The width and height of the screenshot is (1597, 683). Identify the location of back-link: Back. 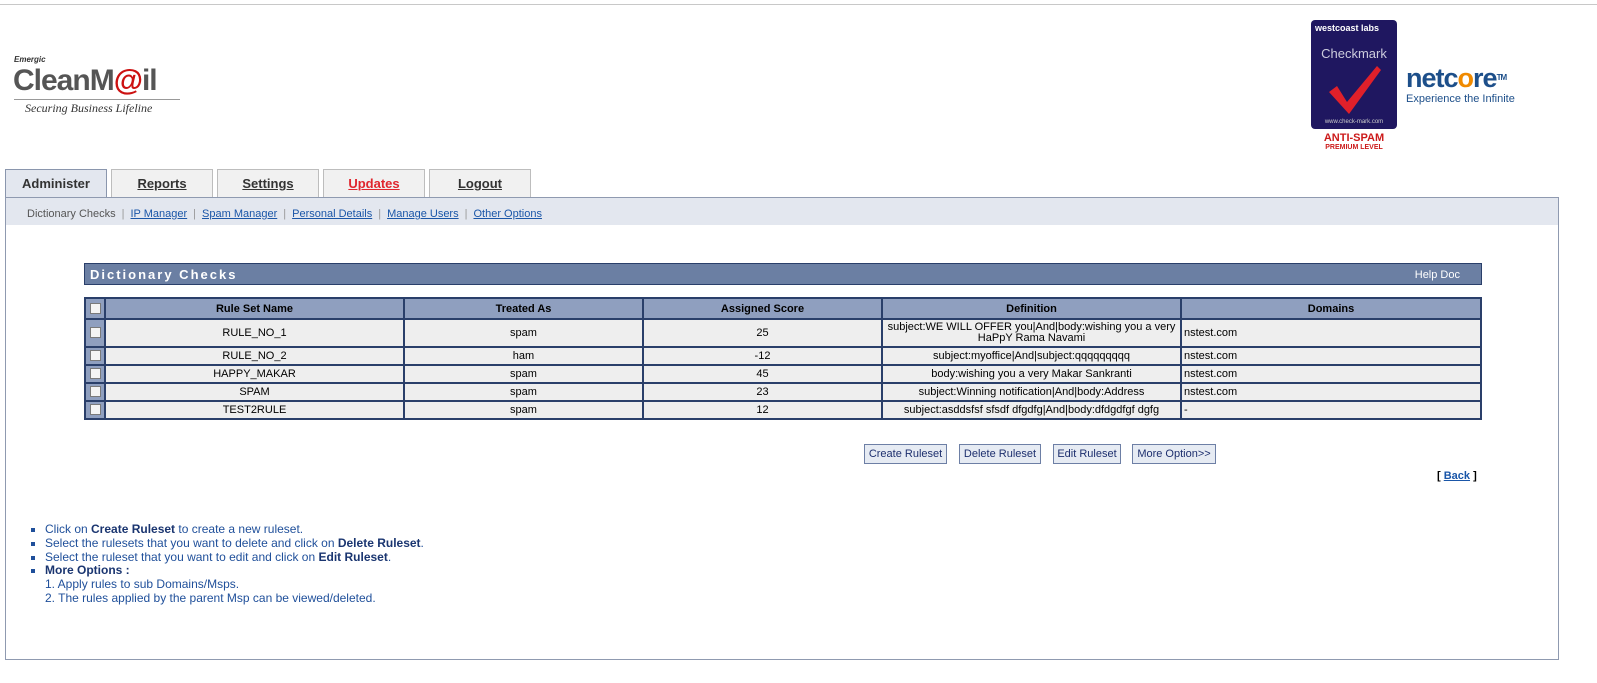
(1457, 476).